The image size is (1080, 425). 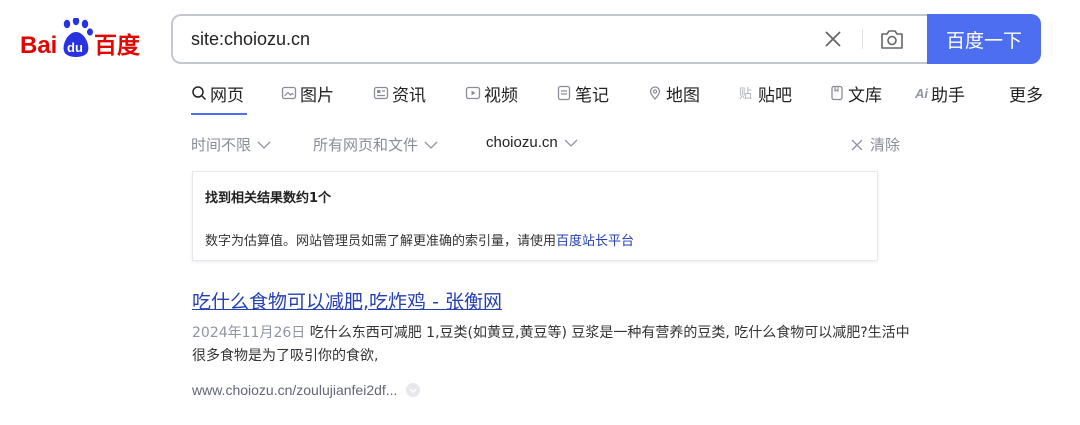 I want to click on tab-label: 文库, so click(x=865, y=95).